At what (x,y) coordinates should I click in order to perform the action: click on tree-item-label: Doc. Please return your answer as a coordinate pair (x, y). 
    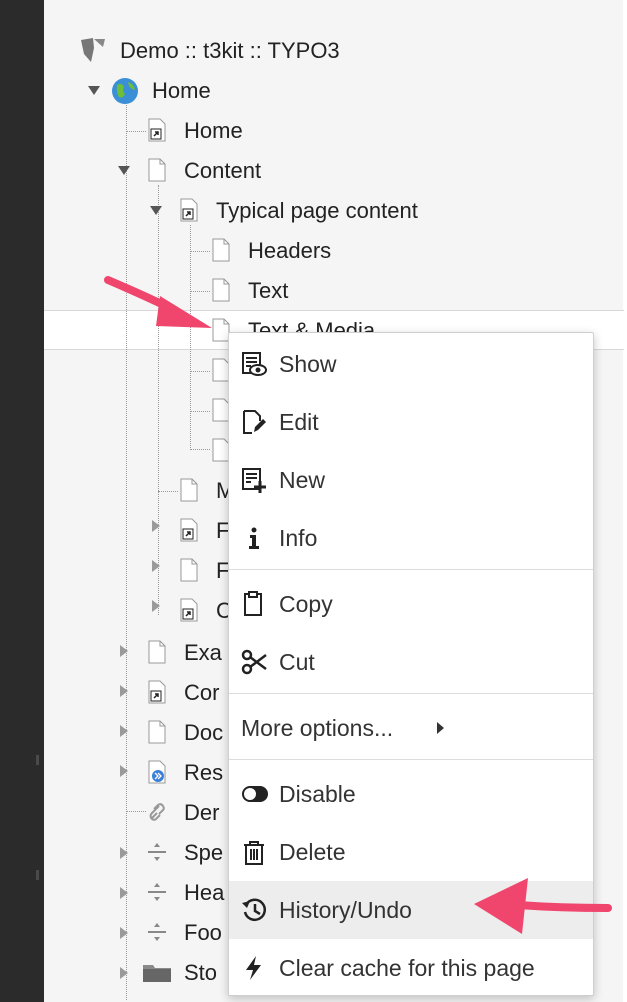
    Looking at the image, I should click on (203, 733).